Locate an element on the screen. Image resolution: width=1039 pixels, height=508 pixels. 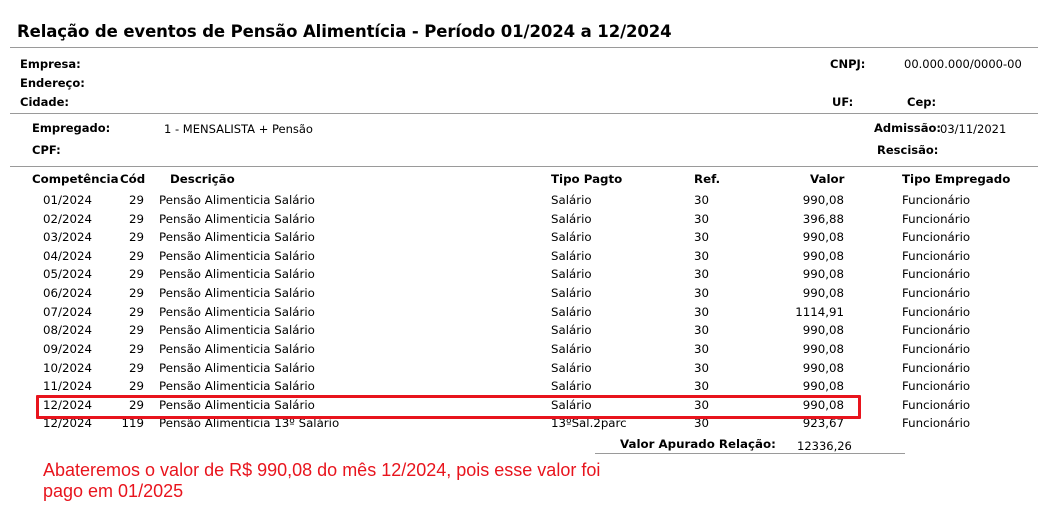
cnpj-label: CNPJ: is located at coordinates (848, 64).